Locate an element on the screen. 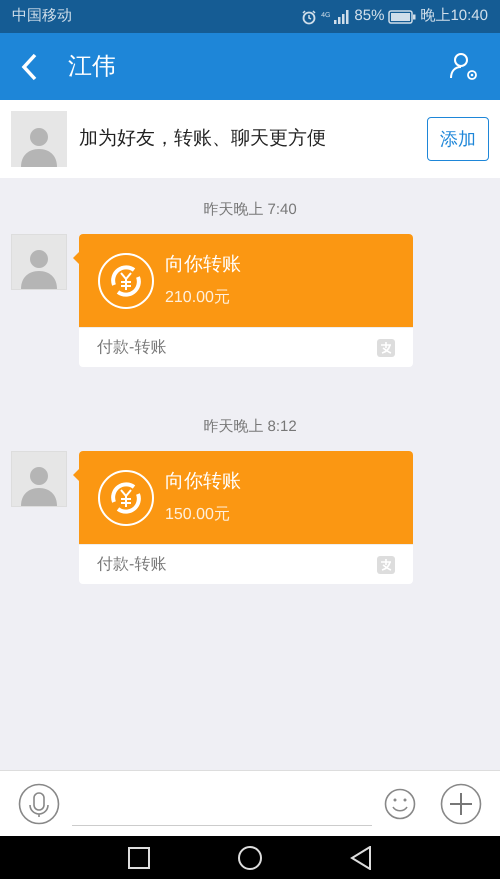  profile-settings-icon is located at coordinates (464, 66).